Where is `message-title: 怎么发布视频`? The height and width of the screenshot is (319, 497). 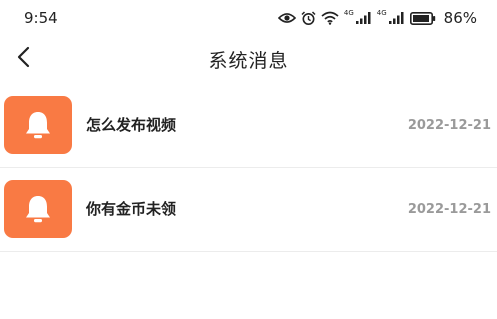
message-title: 怎么发布视频 is located at coordinates (131, 125).